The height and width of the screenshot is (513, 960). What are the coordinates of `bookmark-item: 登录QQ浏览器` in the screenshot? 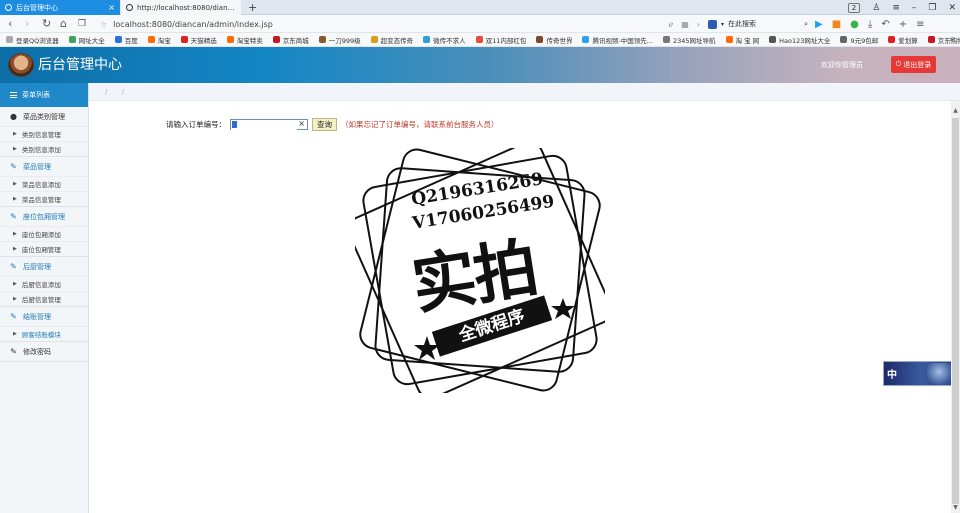 It's located at (32, 40).